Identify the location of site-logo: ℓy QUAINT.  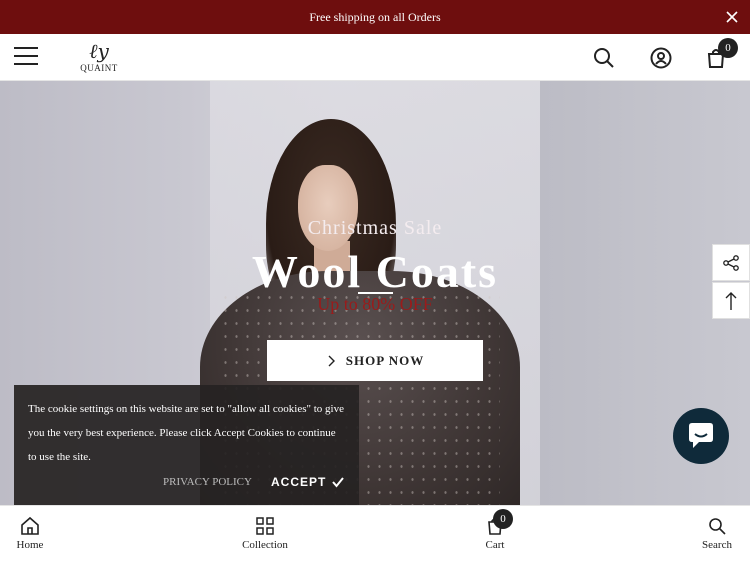
(99, 59).